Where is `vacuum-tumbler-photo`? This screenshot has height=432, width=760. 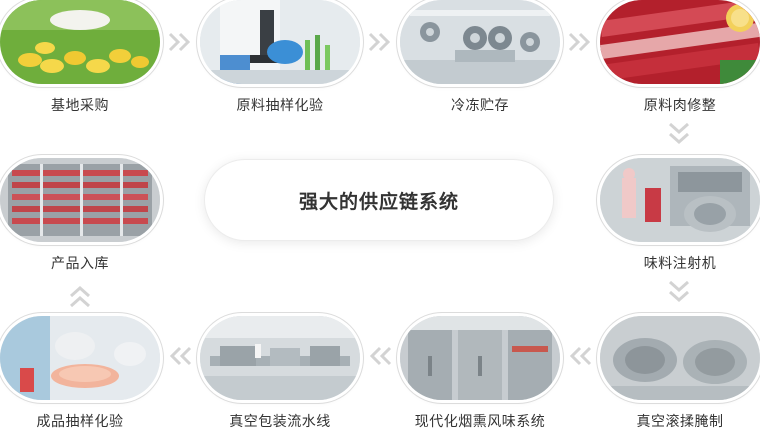 vacuum-tumbler-photo is located at coordinates (680, 358).